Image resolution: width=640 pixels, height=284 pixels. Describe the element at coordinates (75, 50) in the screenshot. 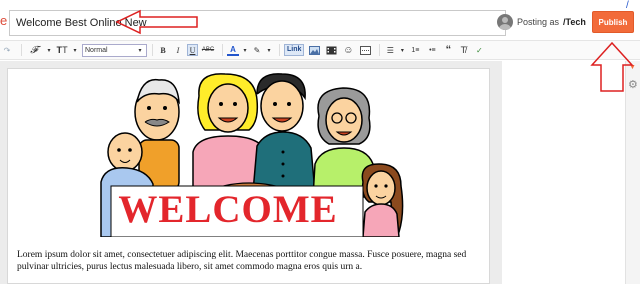

I see `font-size-dropdown-icon: ▾` at that location.